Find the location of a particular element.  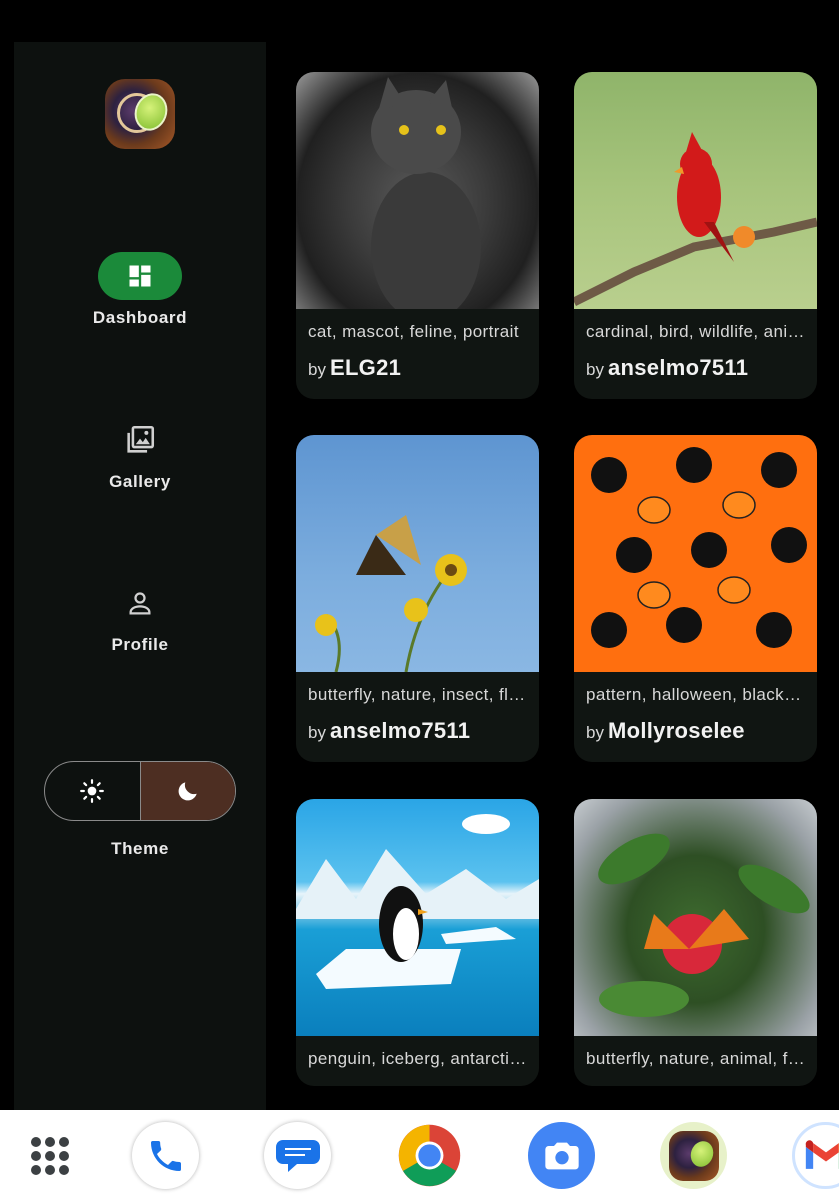

photo-library-icon is located at coordinates (141, 439).